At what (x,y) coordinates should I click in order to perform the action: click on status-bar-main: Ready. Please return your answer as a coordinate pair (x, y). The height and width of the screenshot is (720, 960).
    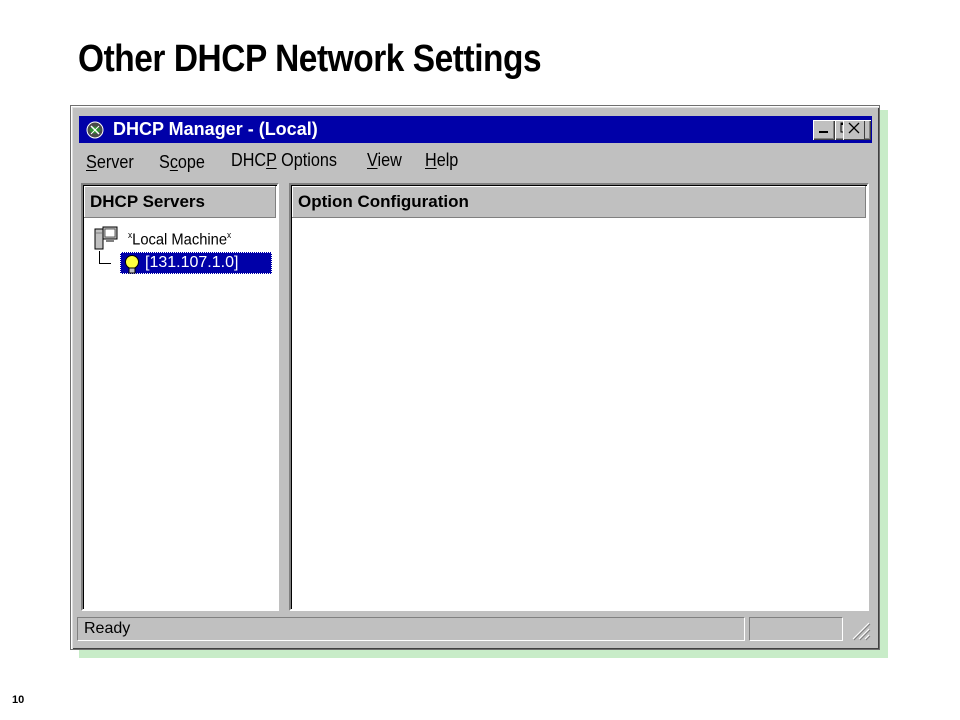
    Looking at the image, I should click on (411, 629).